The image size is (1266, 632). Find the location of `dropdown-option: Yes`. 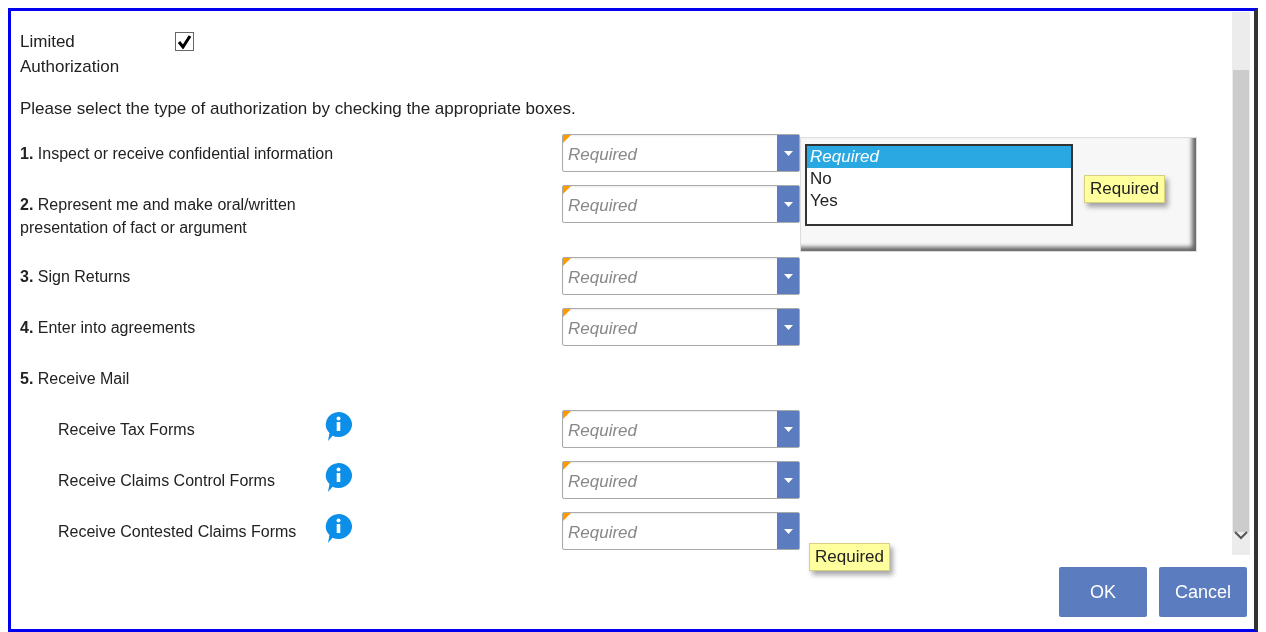

dropdown-option: Yes is located at coordinates (939, 201).